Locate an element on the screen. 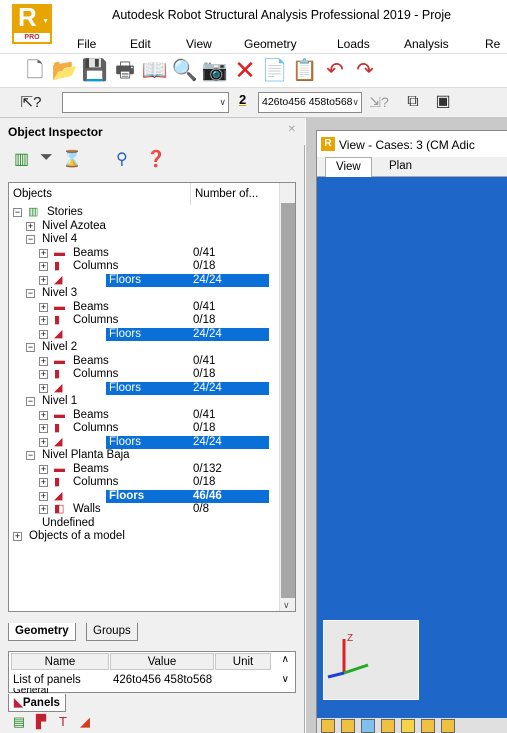 Image resolution: width=507 pixels, height=733 pixels. view-xz-icon is located at coordinates (328, 726).